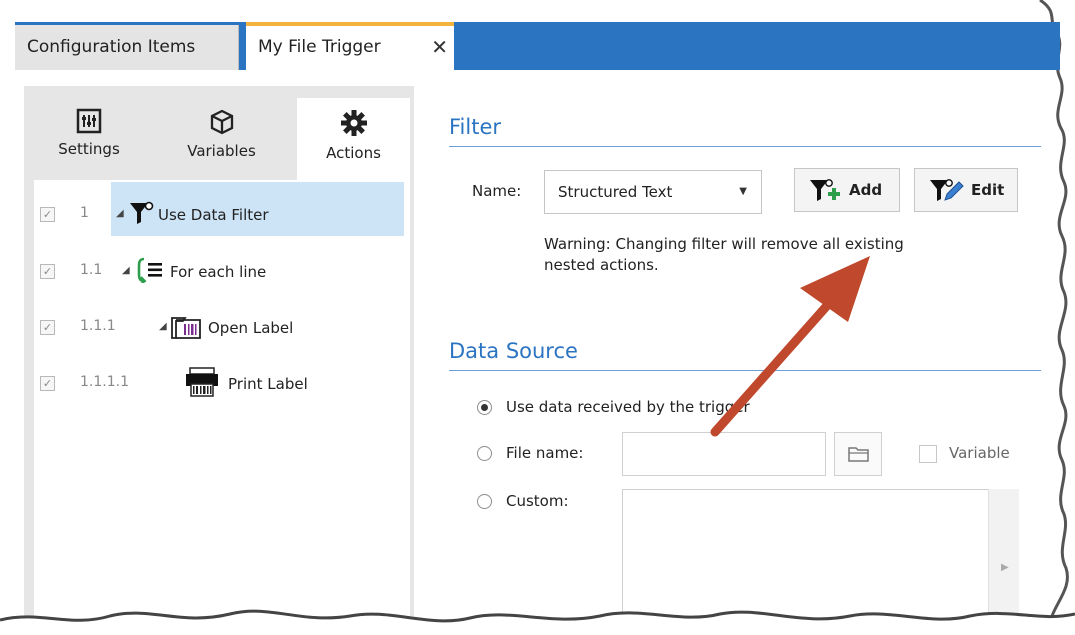 This screenshot has width=1075, height=635. Describe the element at coordinates (537, 622) in the screenshot. I see `torn-bottom-edge` at that location.